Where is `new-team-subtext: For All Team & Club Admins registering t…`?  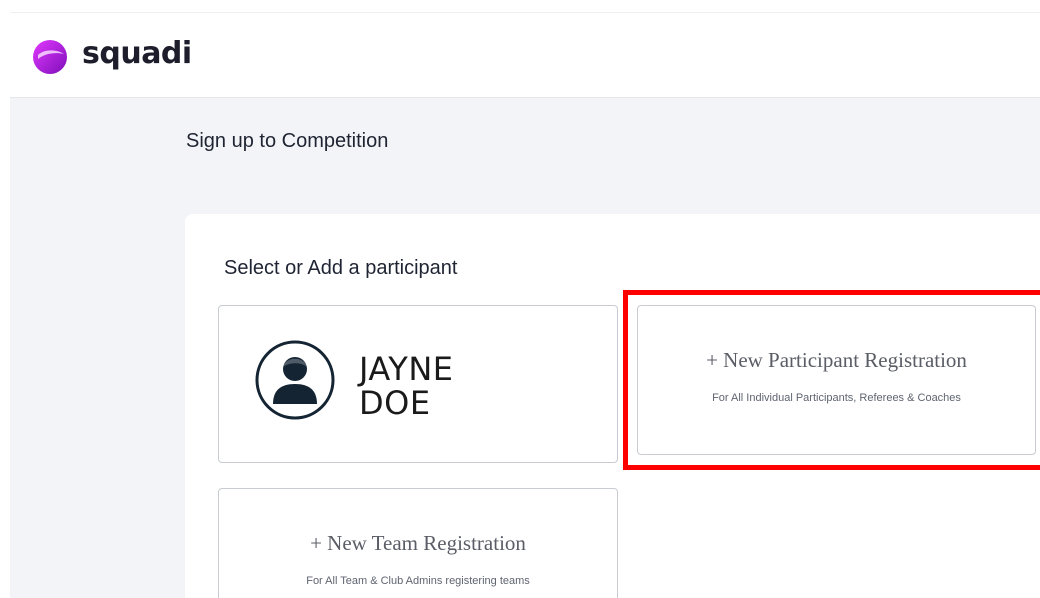 new-team-subtext: For All Team & Club Admins registering t… is located at coordinates (418, 581).